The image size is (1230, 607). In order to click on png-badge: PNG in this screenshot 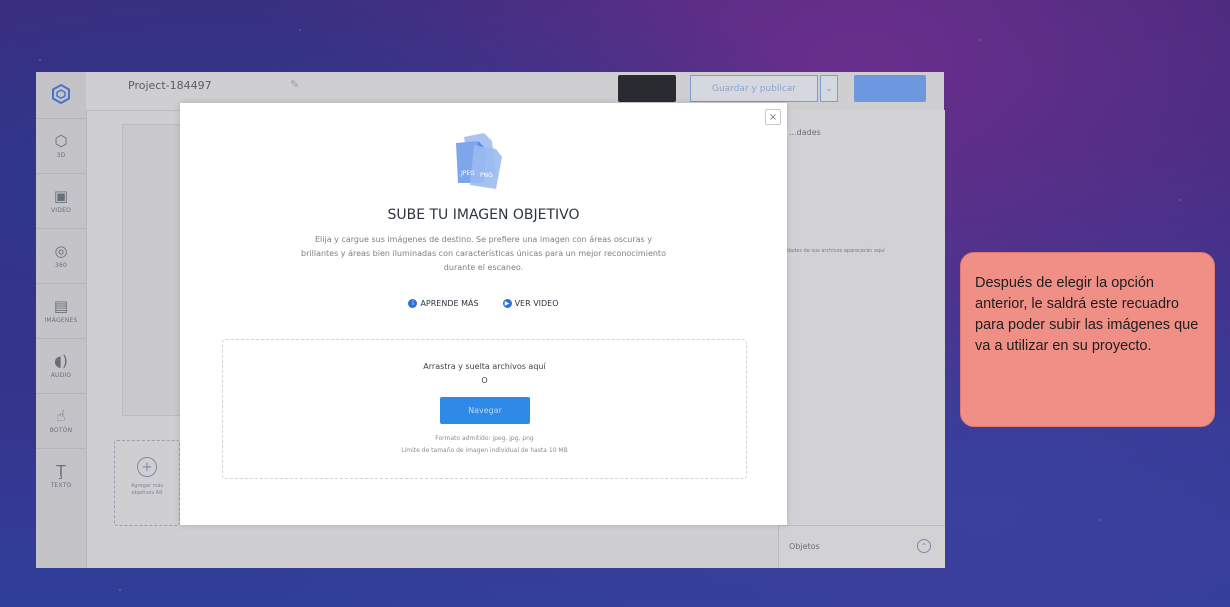, I will do `click(486, 175)`.